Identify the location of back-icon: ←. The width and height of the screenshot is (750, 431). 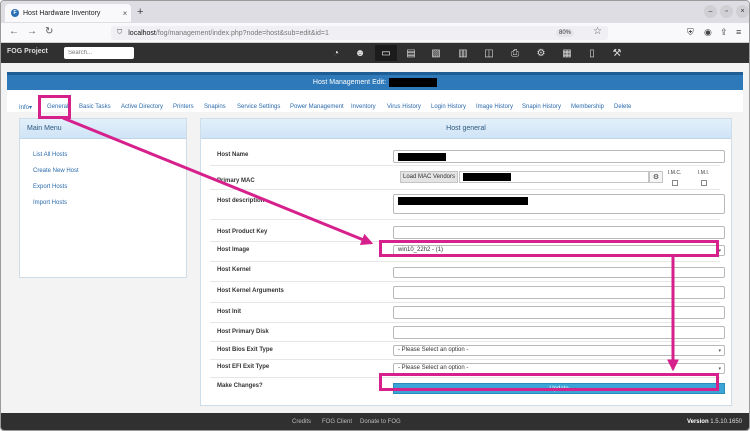
(14, 31).